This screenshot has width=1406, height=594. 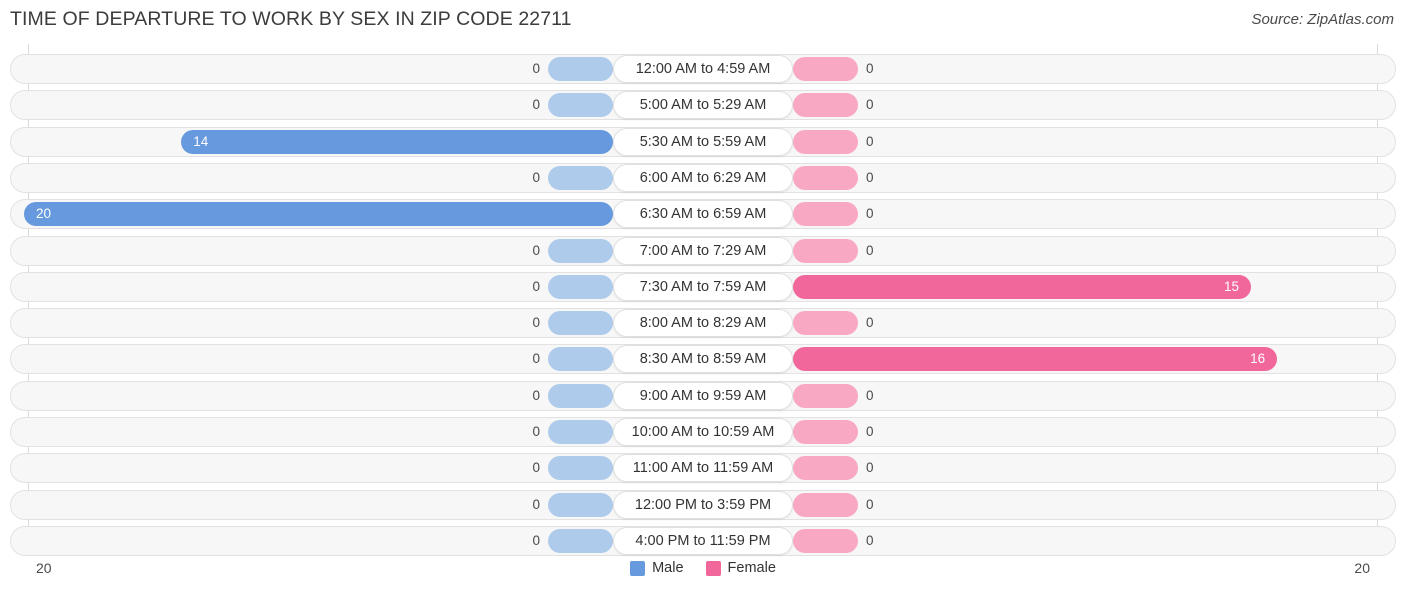 I want to click on legend-swatch-female, so click(x=713, y=568).